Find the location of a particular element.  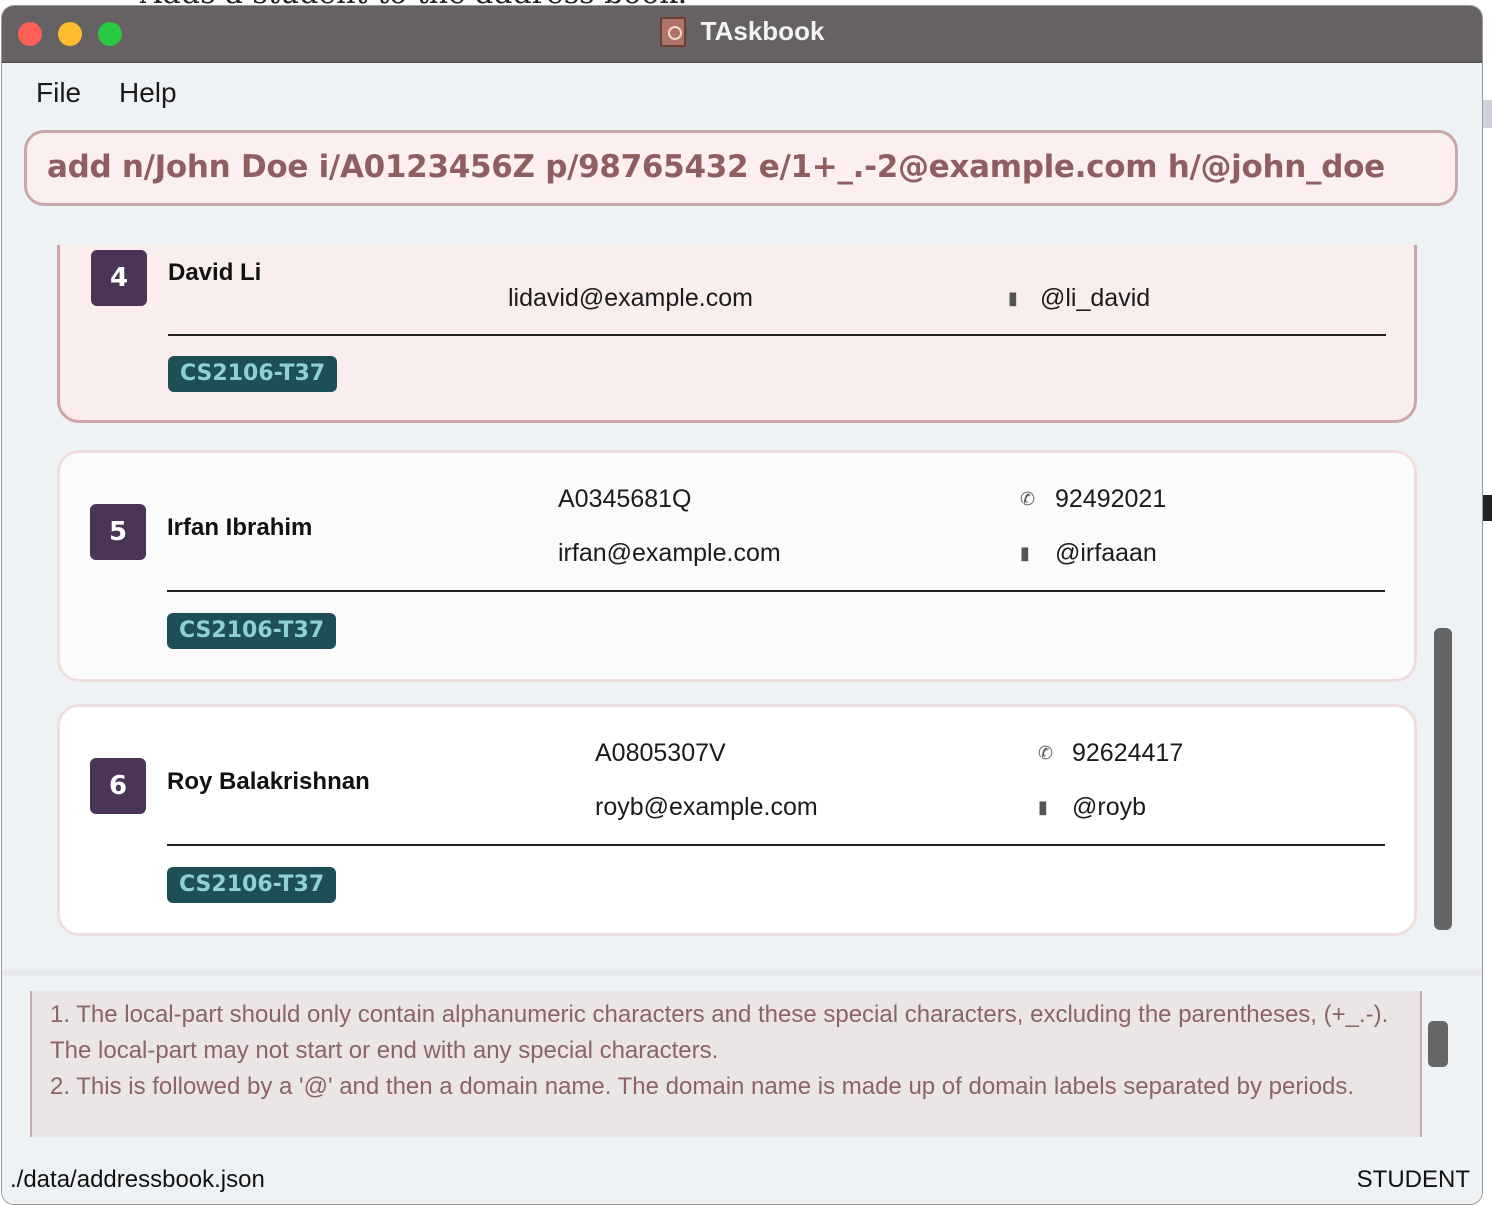

phone-number: 92624417 is located at coordinates (1128, 753).